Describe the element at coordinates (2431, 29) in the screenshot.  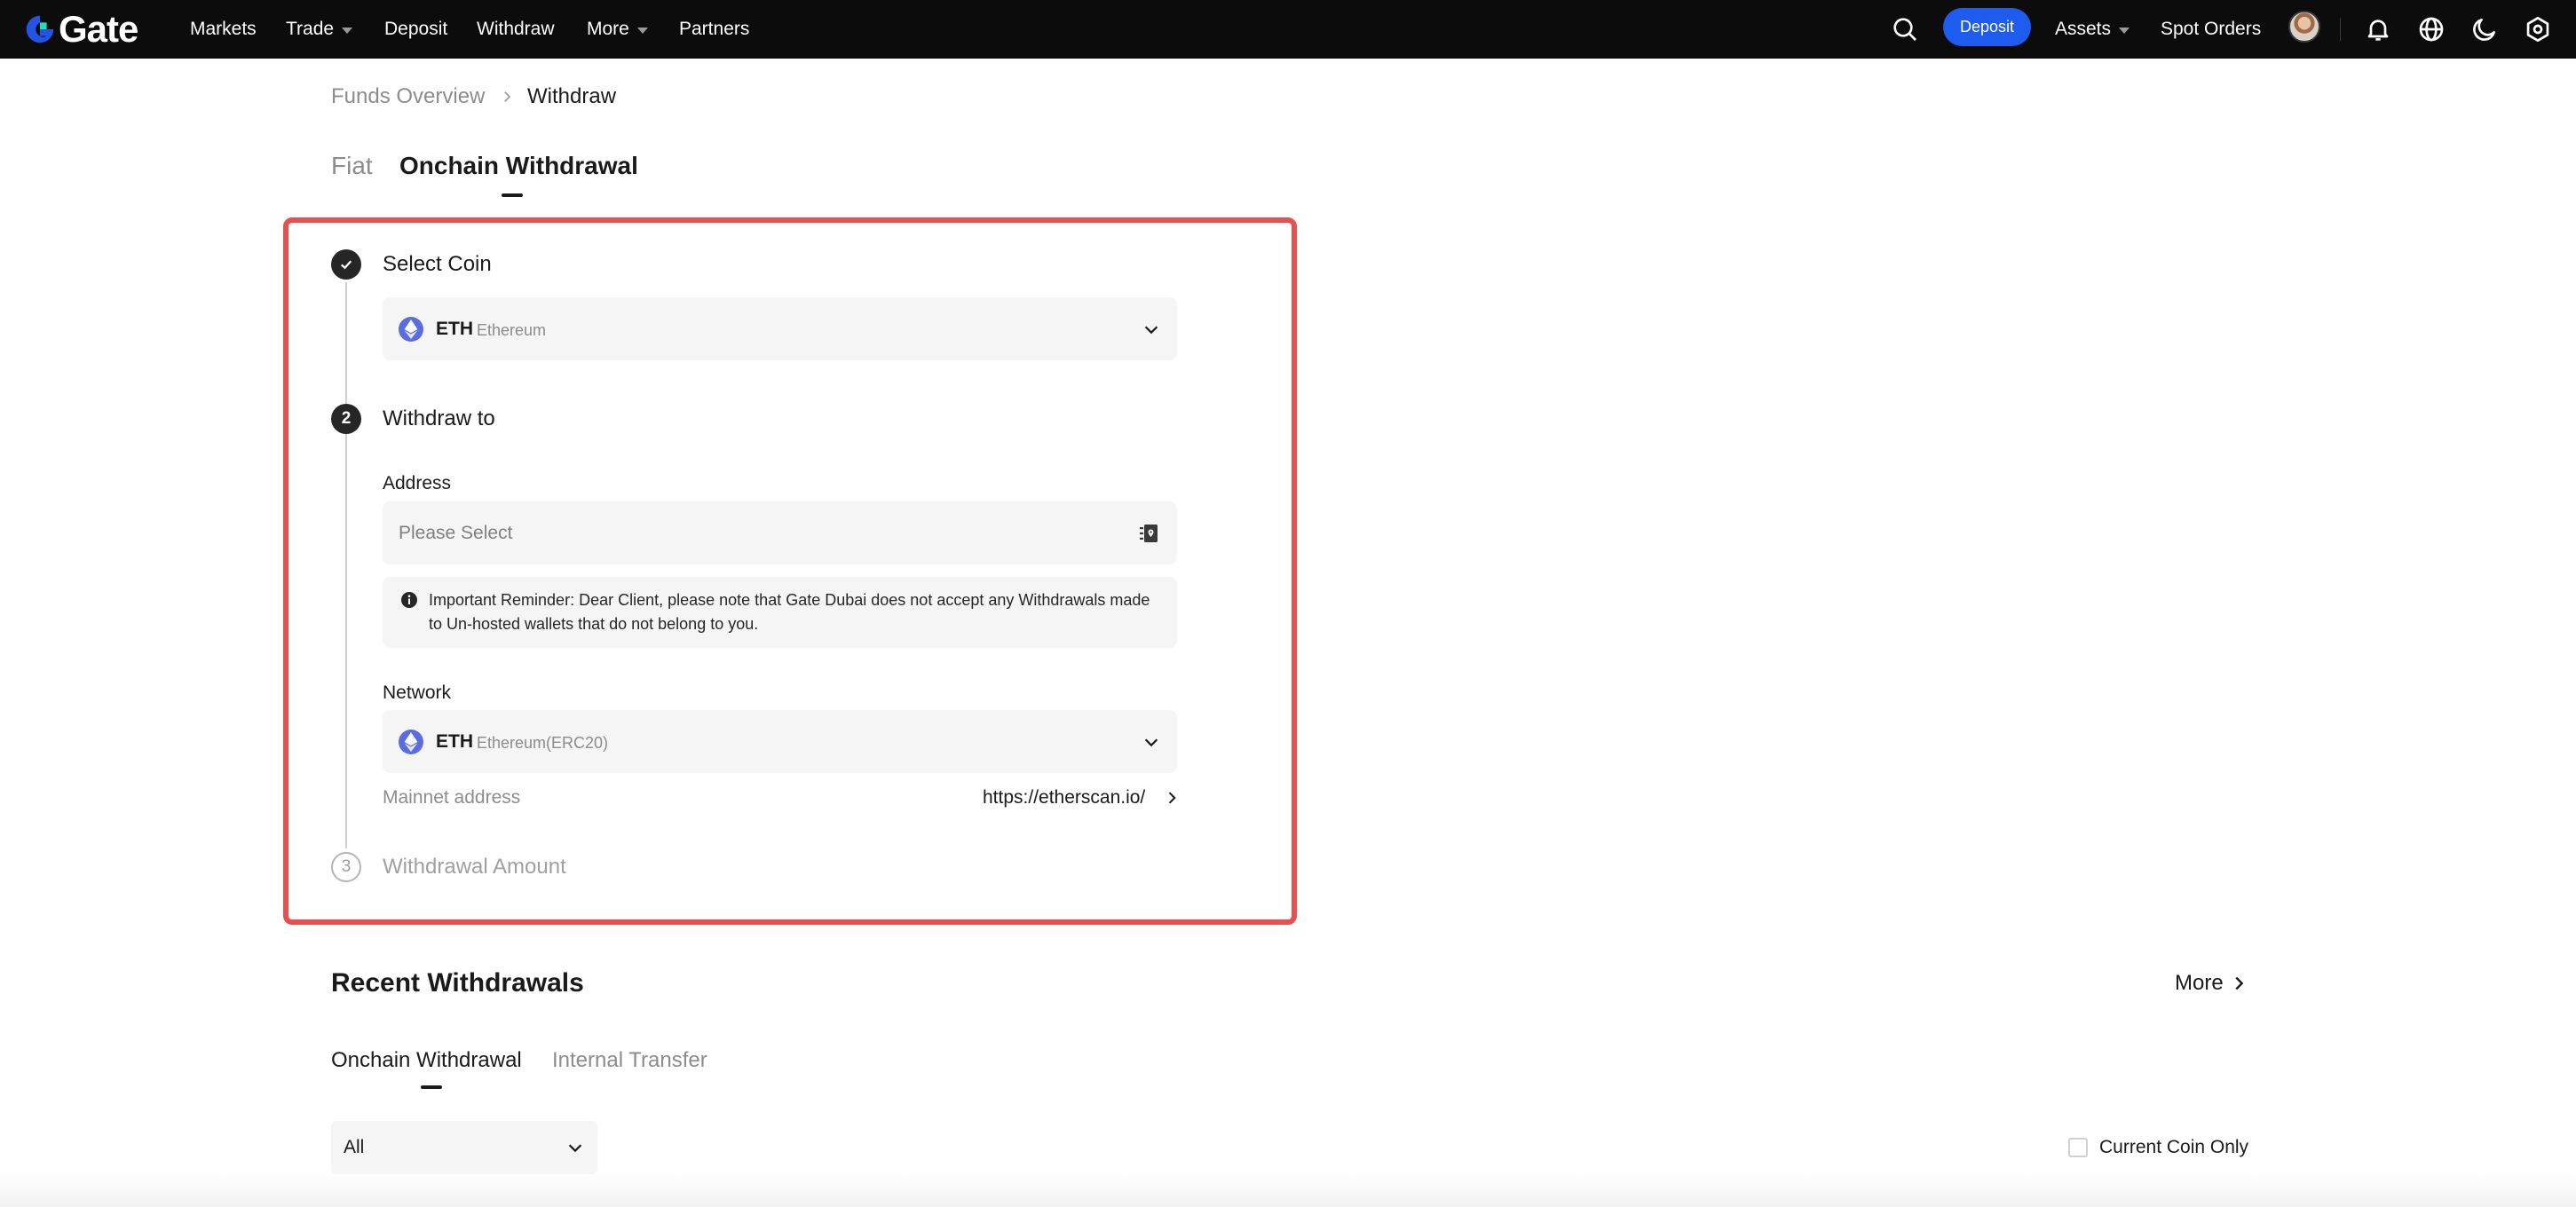
I see `globe-icon` at that location.